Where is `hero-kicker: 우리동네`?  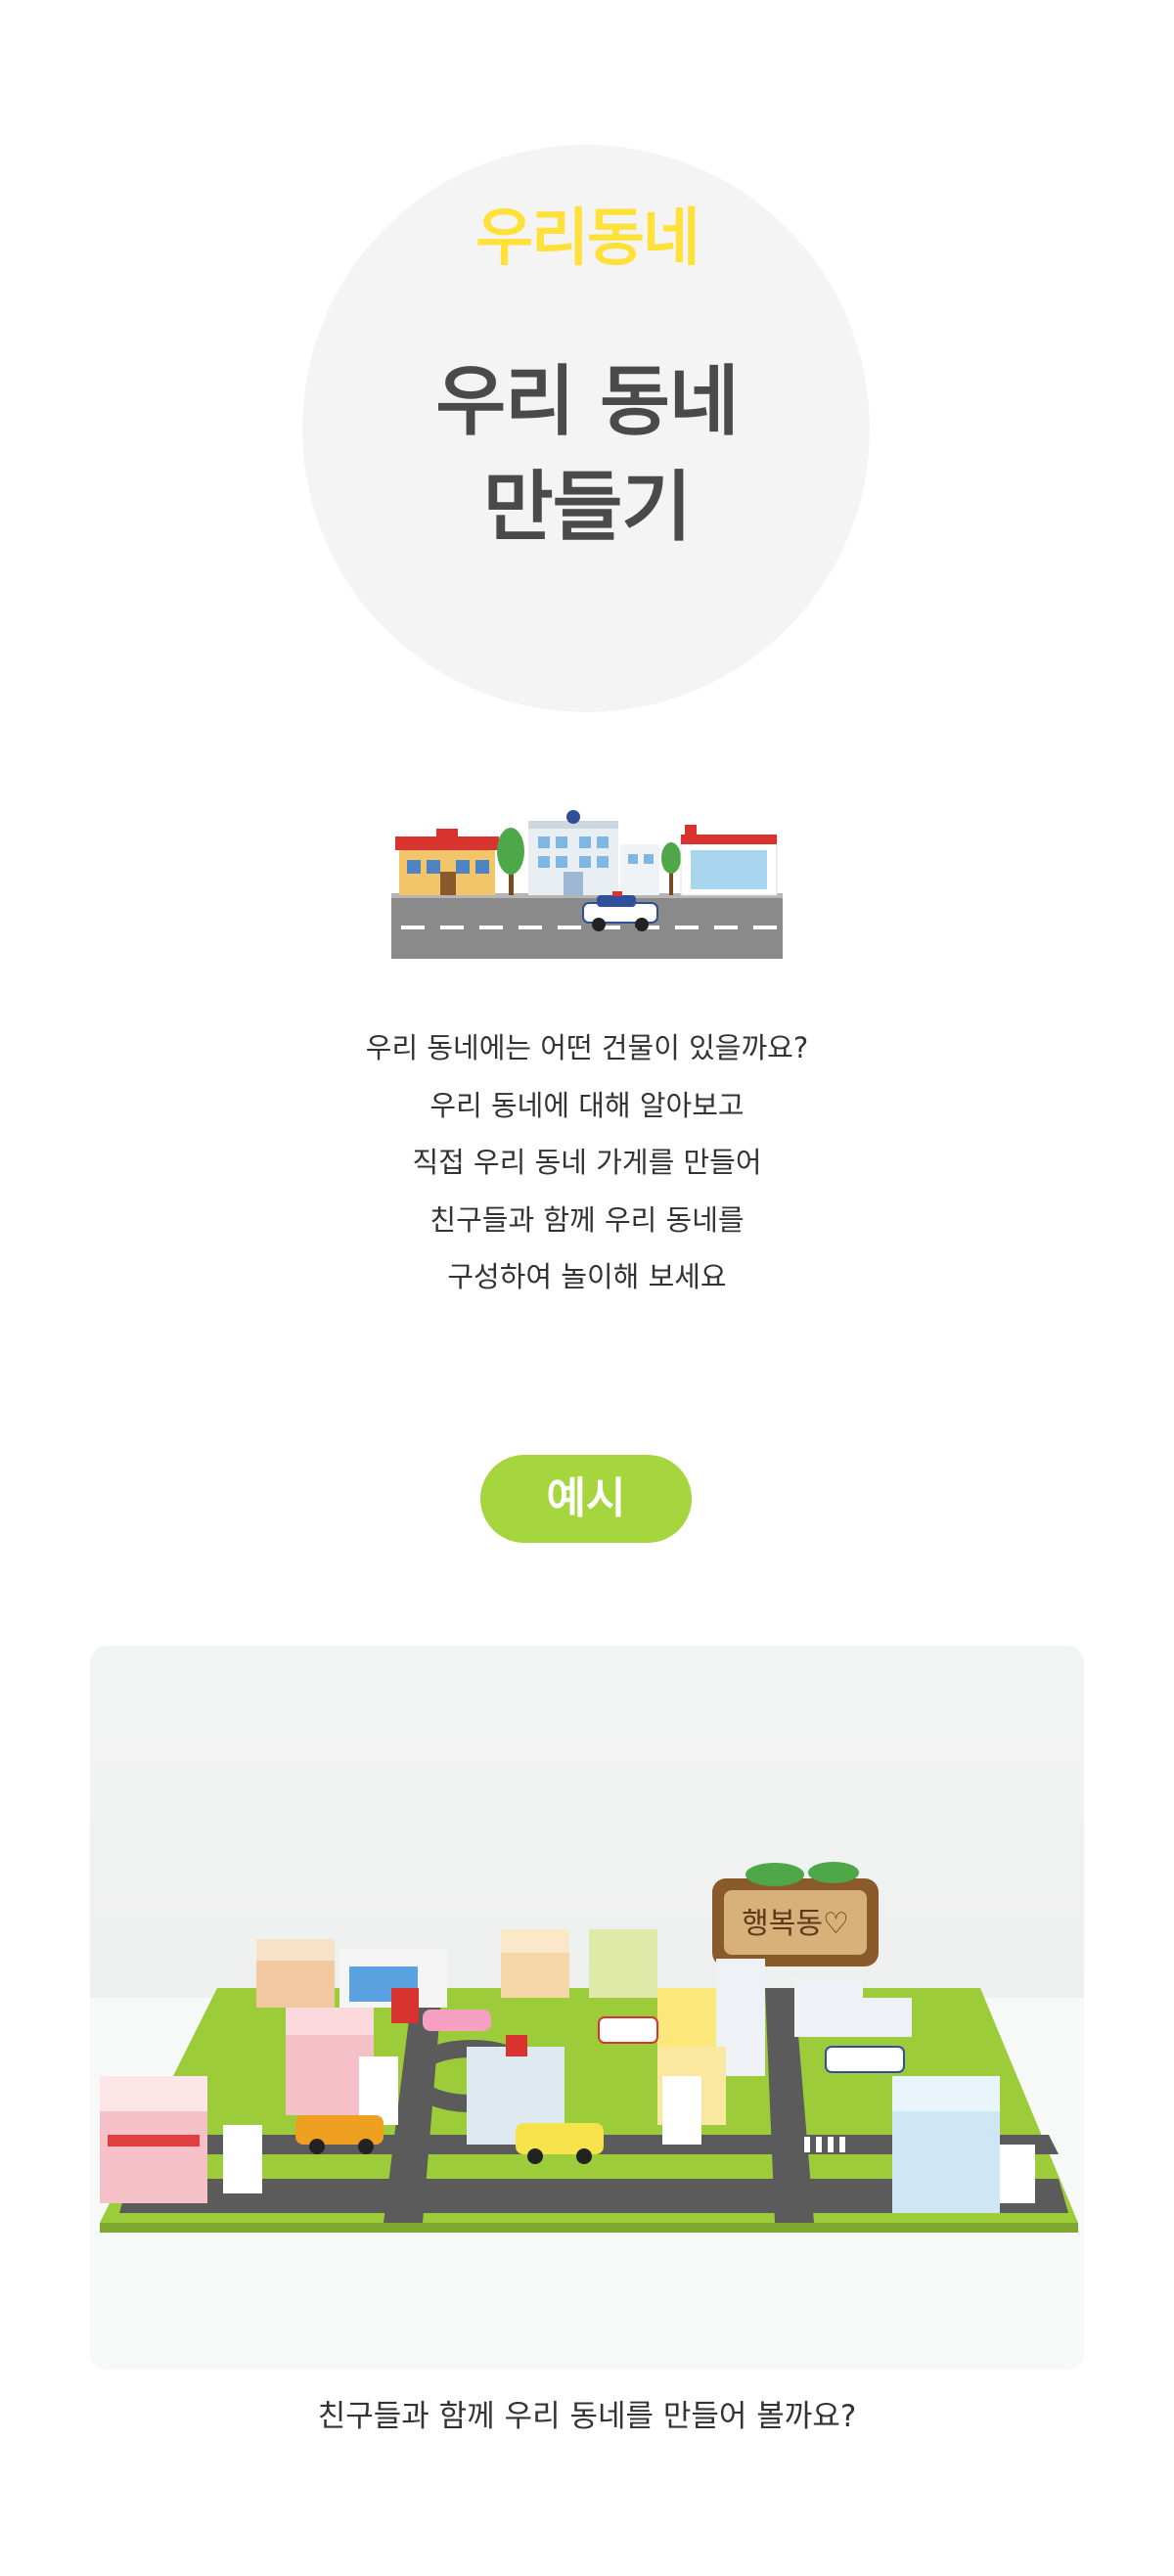 hero-kicker: 우리동네 is located at coordinates (587, 239).